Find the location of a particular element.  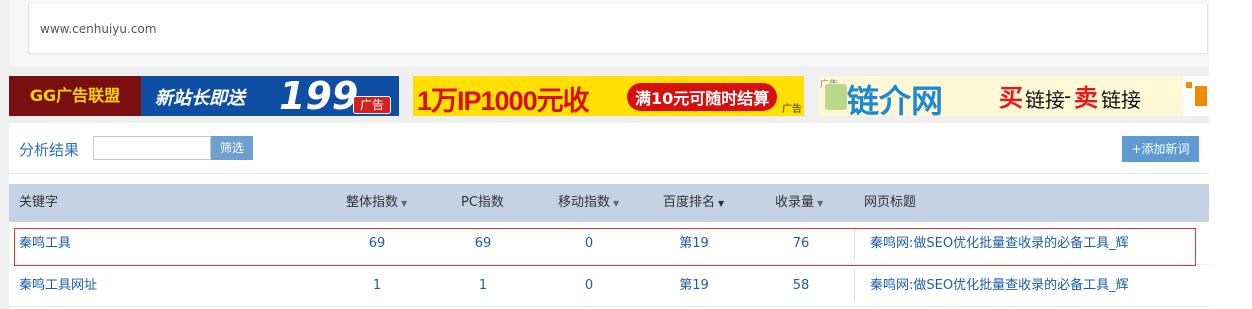

col-page-title: 网页标题 is located at coordinates (890, 202).